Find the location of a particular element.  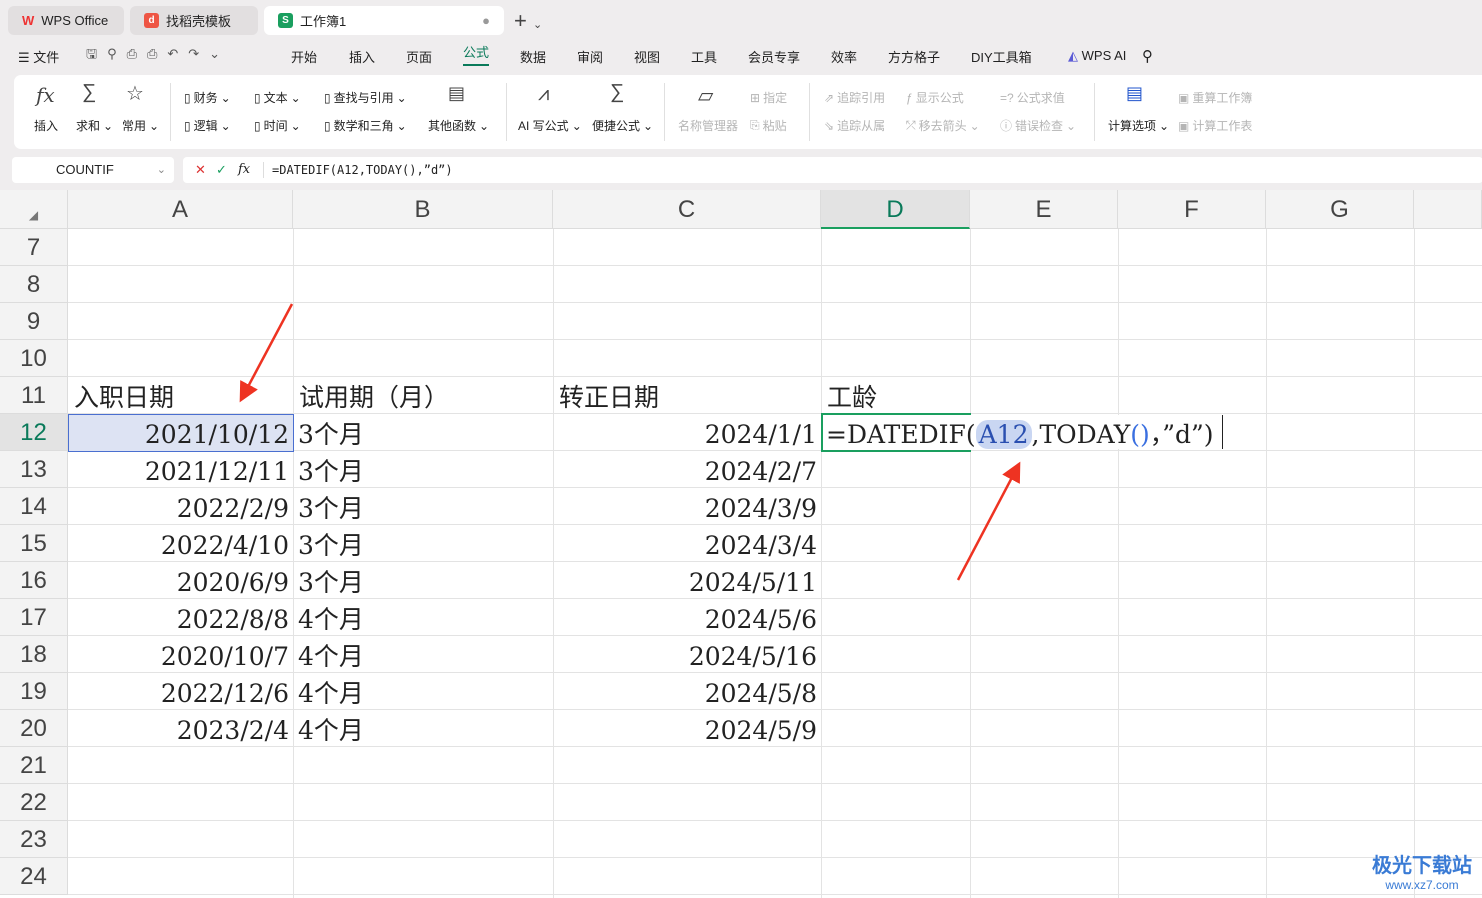

watermark-logo: 极光下载站 www.xz7.com is located at coordinates (1422, 873).